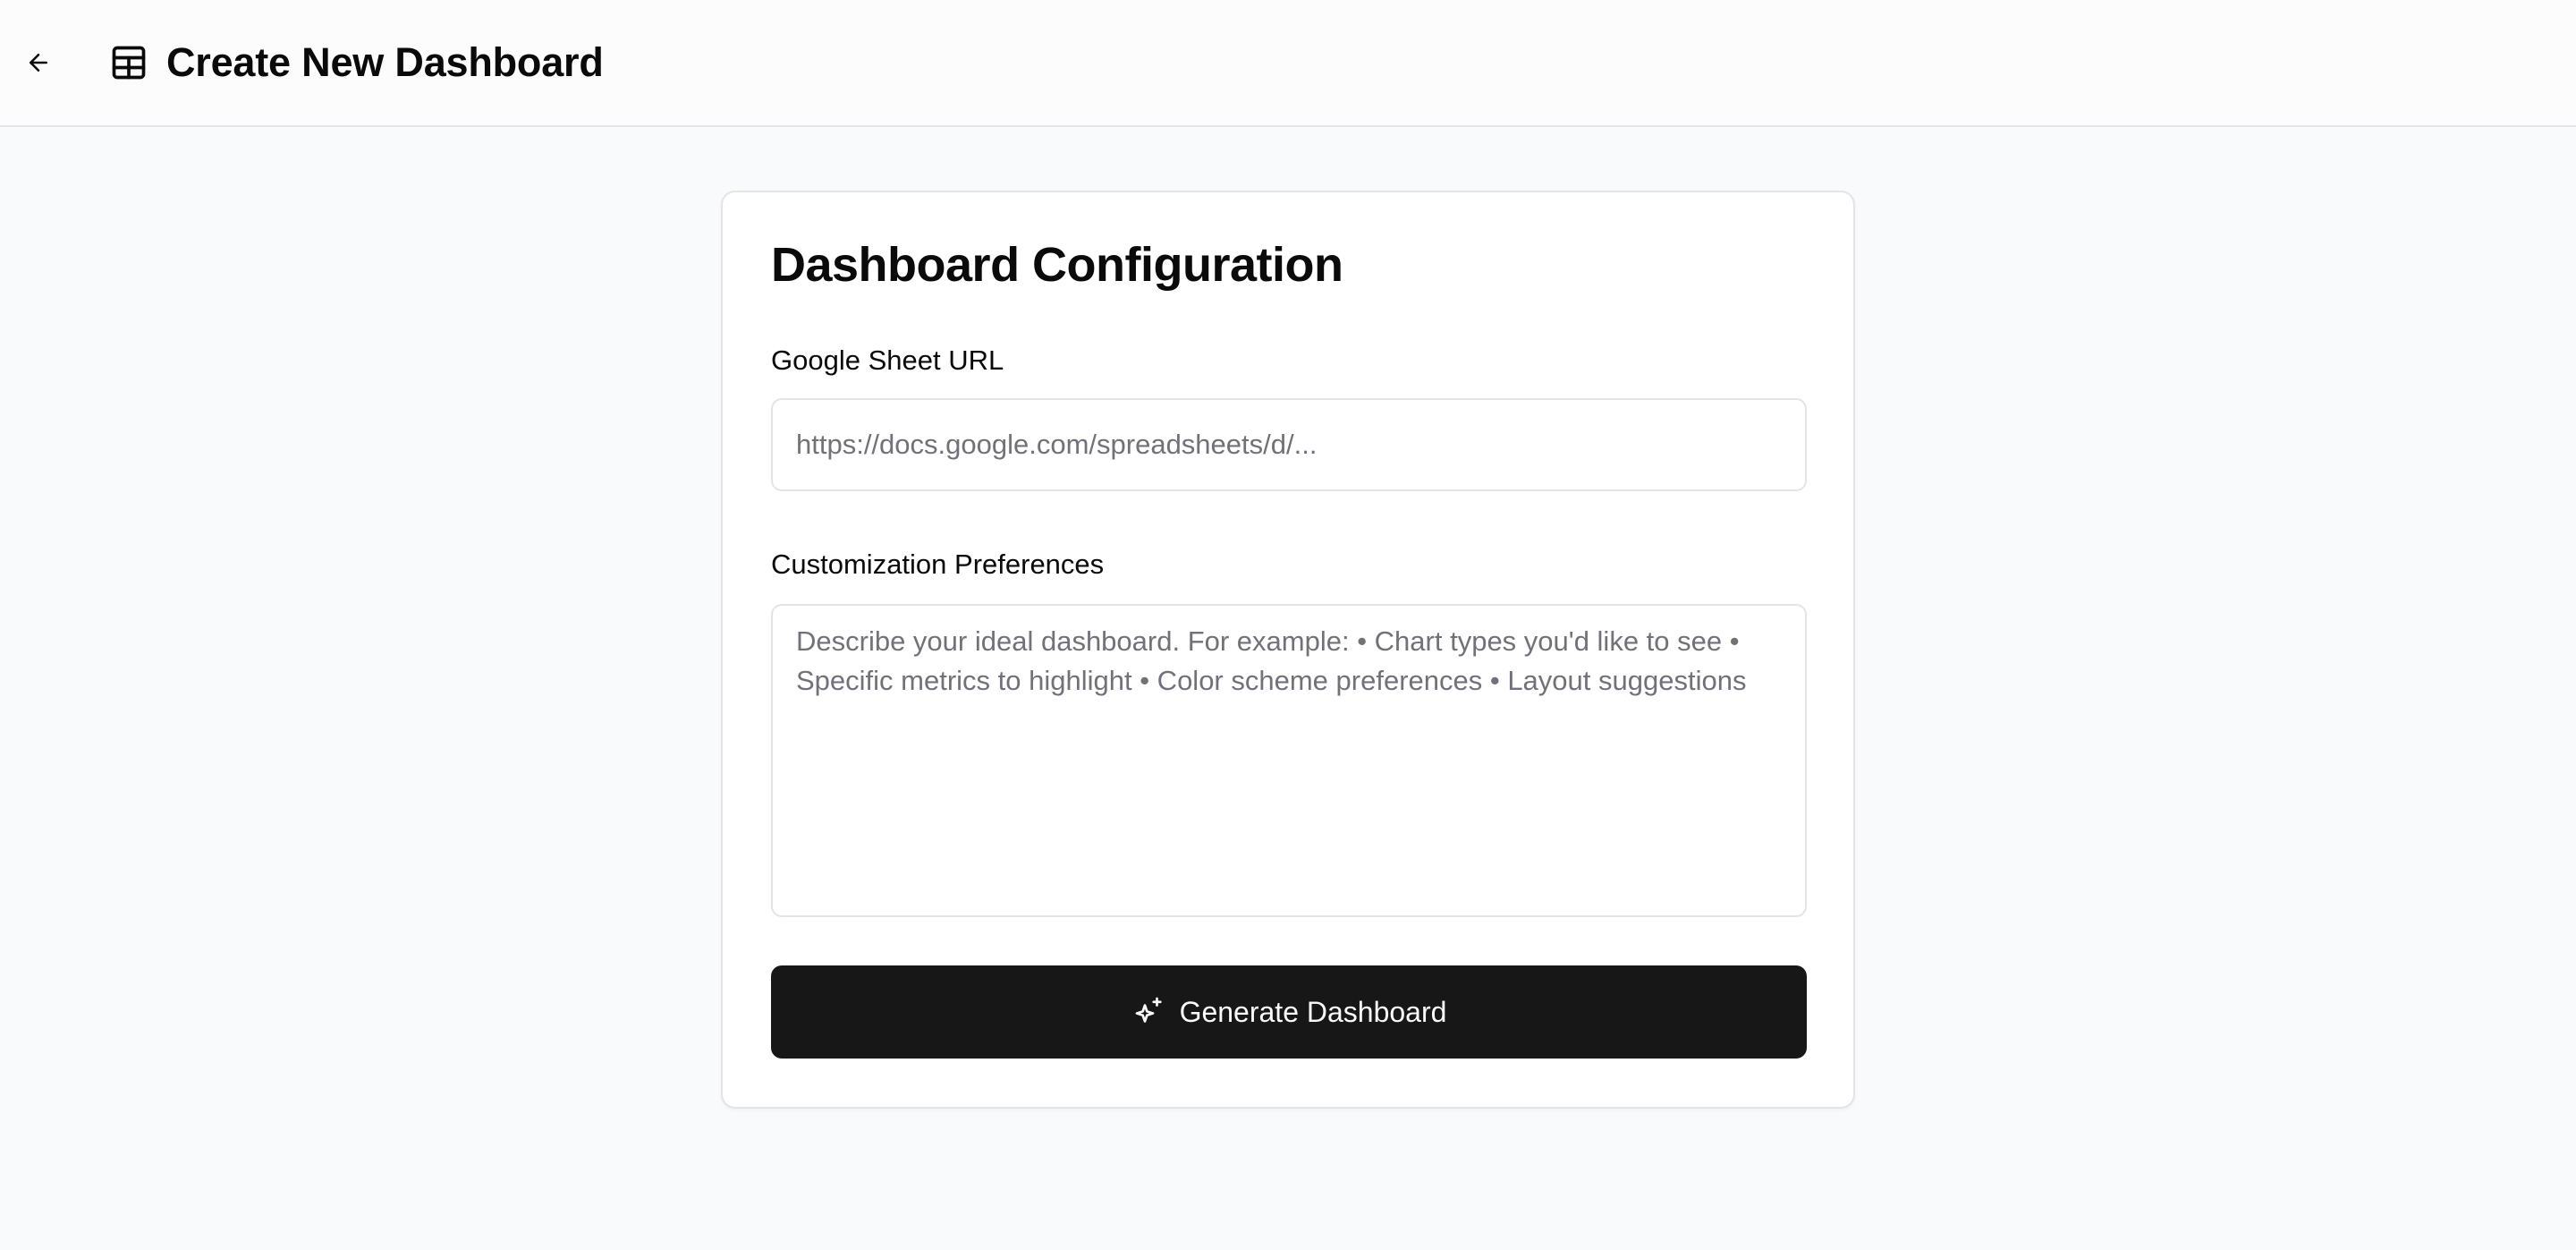  I want to click on generate-dashboard-button: Generate Dashboard, so click(1289, 1012).